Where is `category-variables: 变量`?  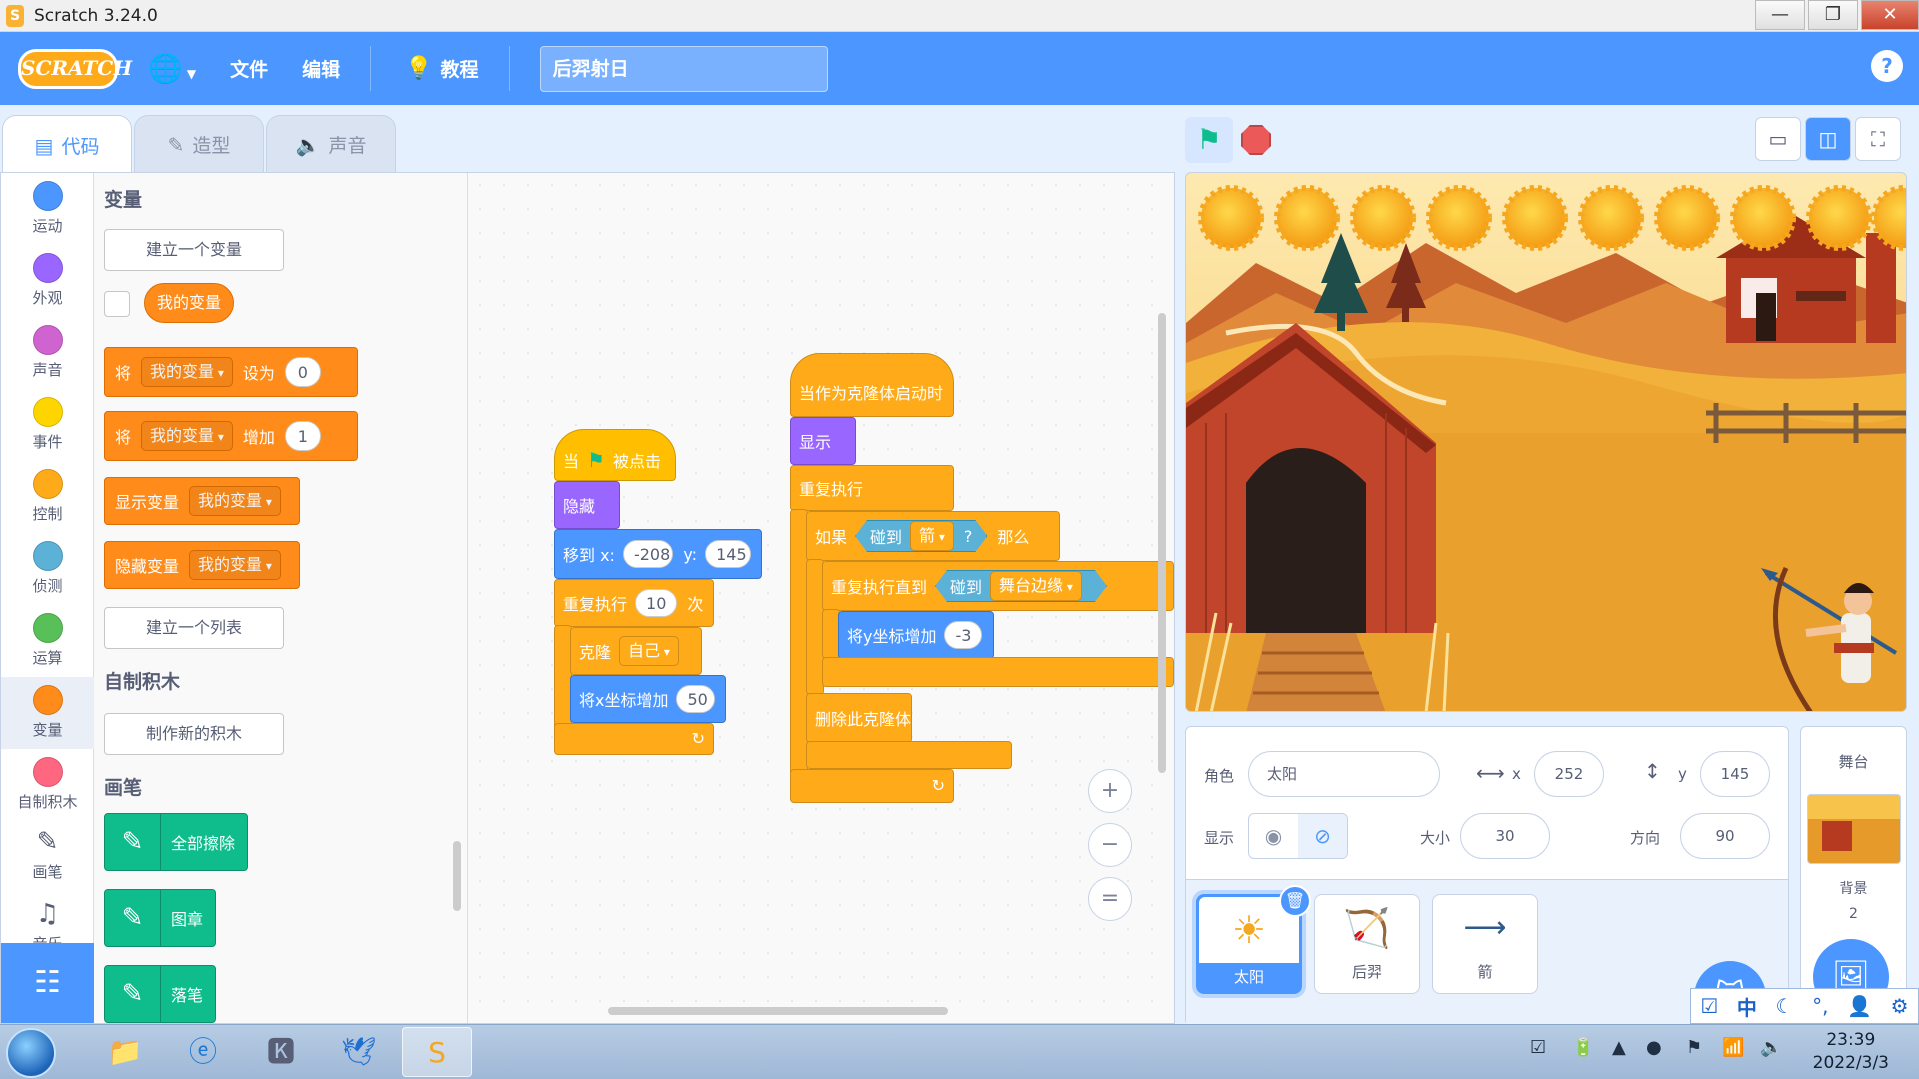
category-variables: 变量 is located at coordinates (47, 713).